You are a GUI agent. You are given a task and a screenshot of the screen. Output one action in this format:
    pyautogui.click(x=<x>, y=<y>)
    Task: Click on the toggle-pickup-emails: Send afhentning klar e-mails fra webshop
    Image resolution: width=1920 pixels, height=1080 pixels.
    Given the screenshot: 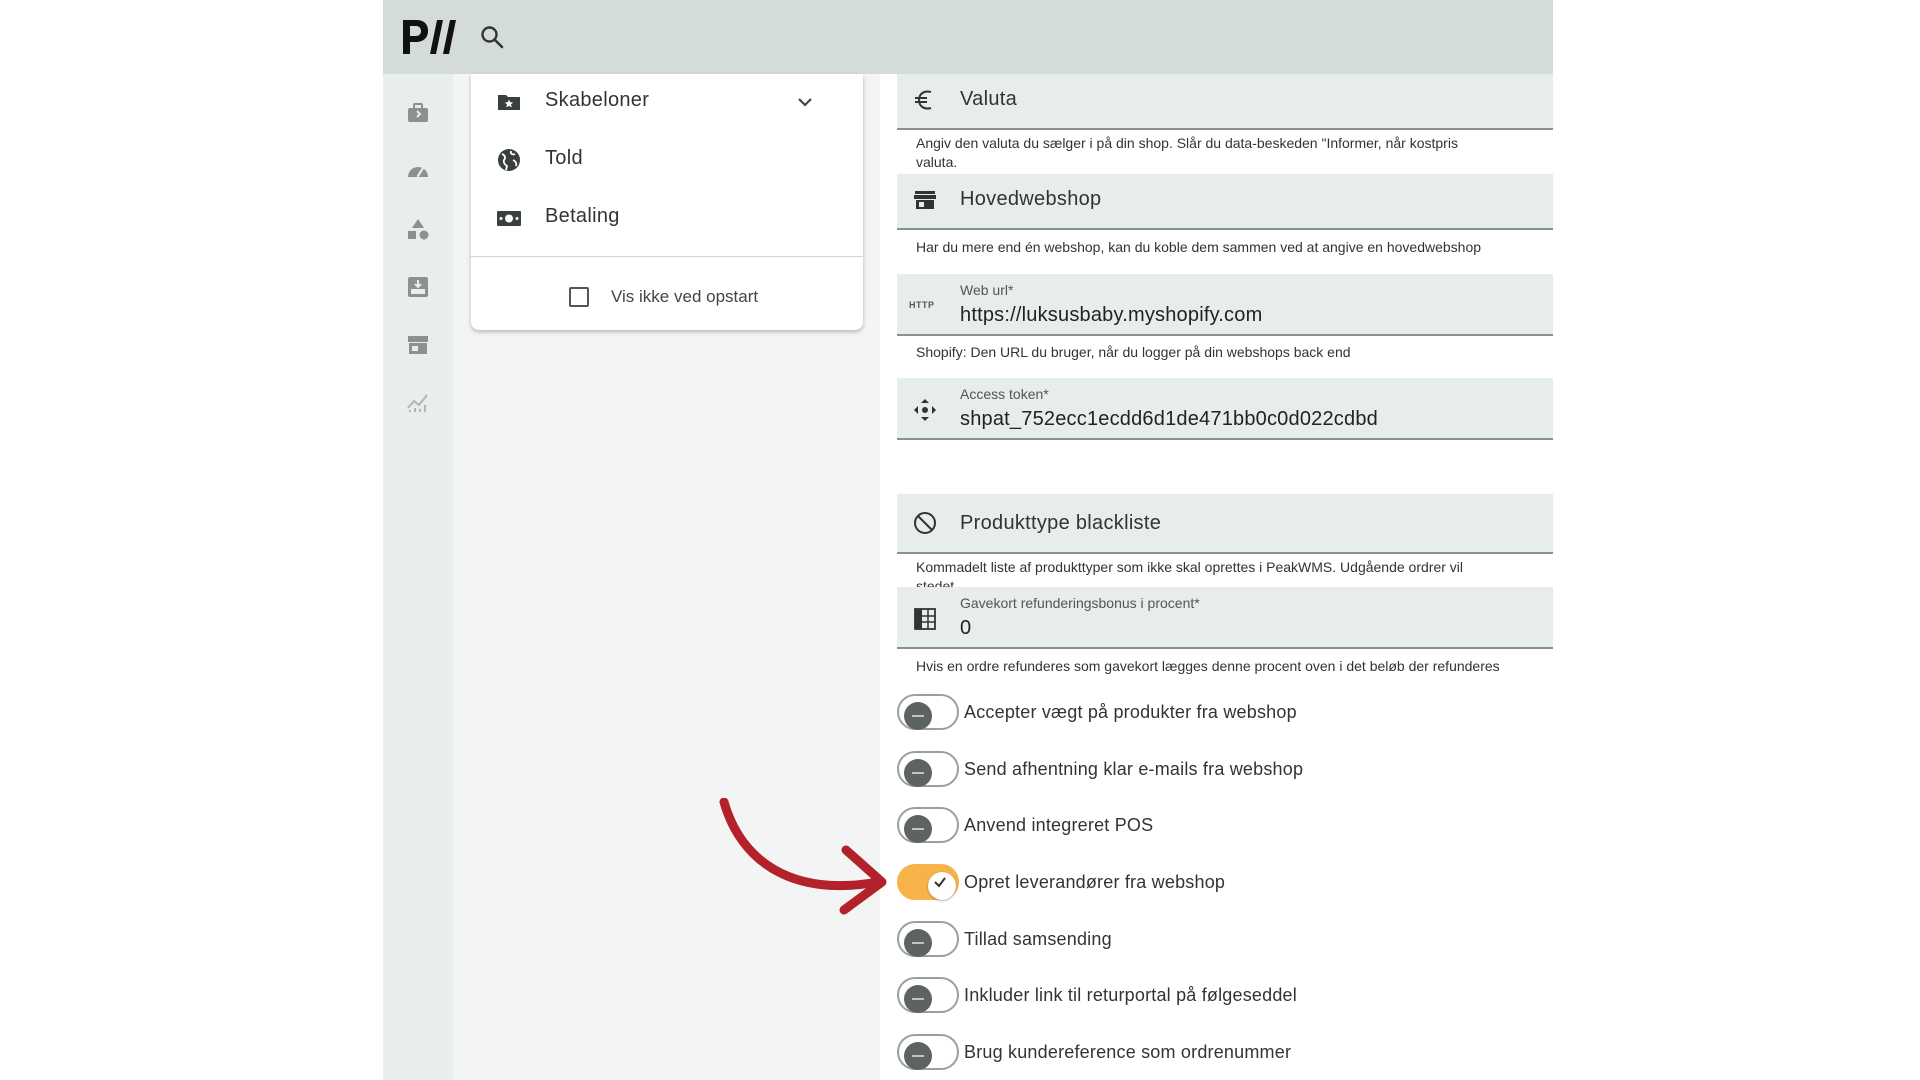 What is the action you would take?
    pyautogui.click(x=1207, y=769)
    